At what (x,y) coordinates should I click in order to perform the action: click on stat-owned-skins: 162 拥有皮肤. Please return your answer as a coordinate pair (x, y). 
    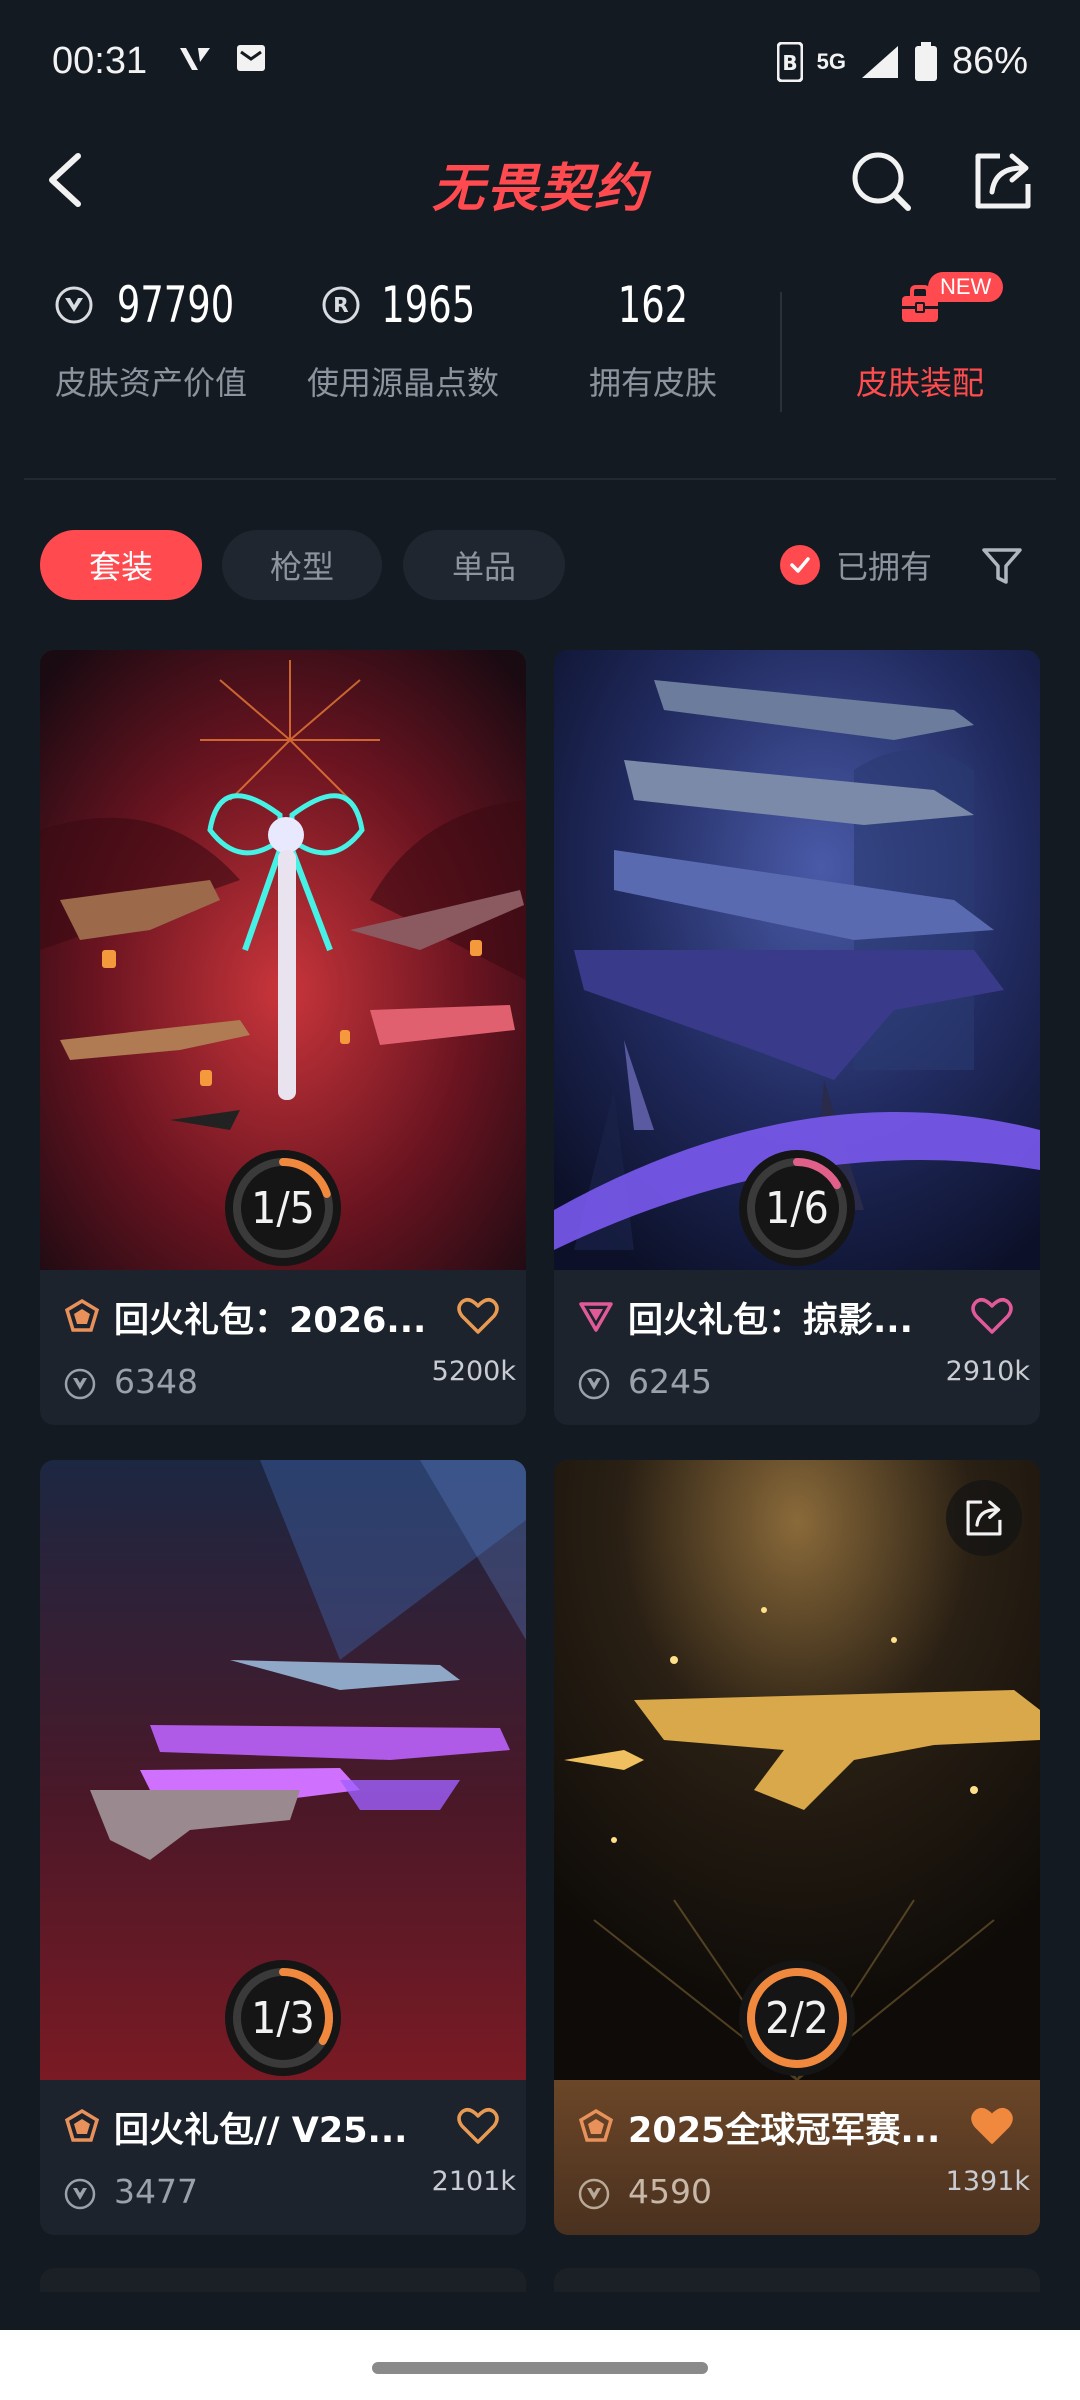
    Looking at the image, I should click on (653, 337).